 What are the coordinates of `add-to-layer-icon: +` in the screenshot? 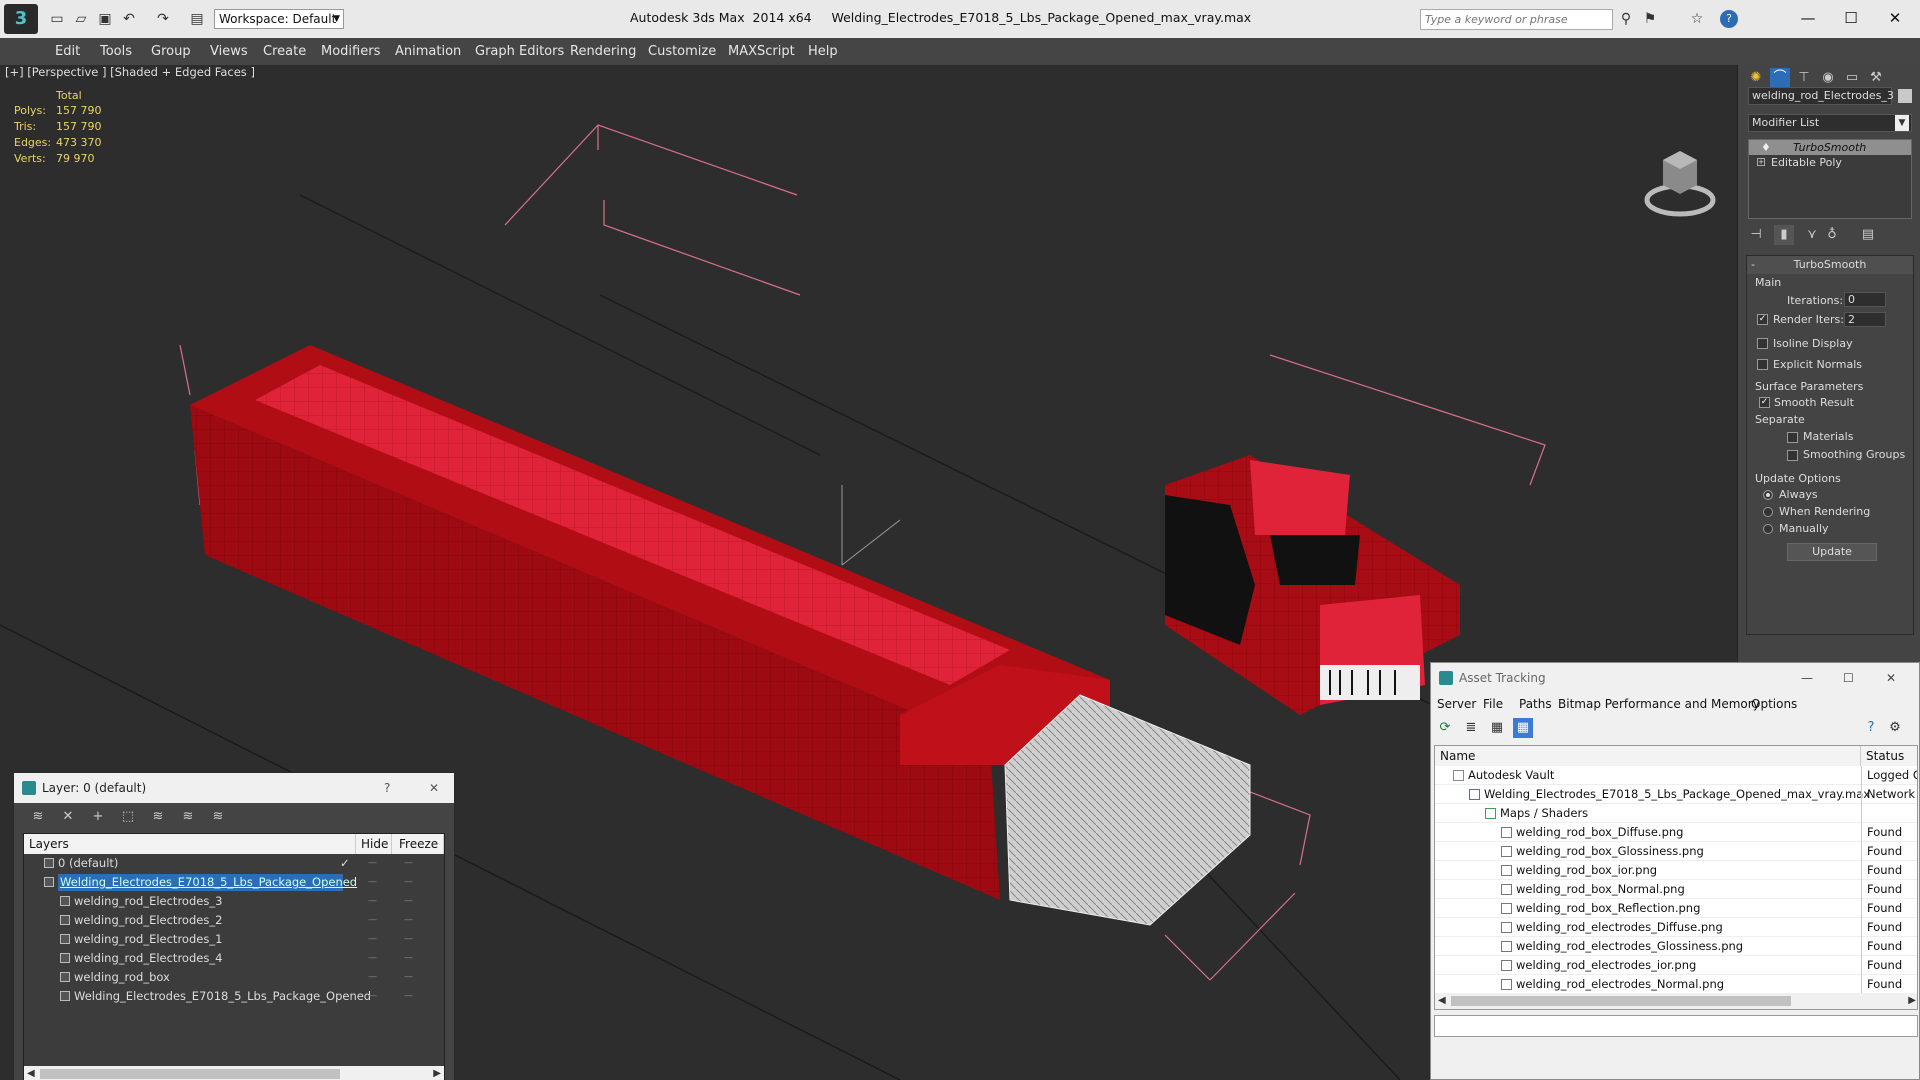 It's located at (98, 817).